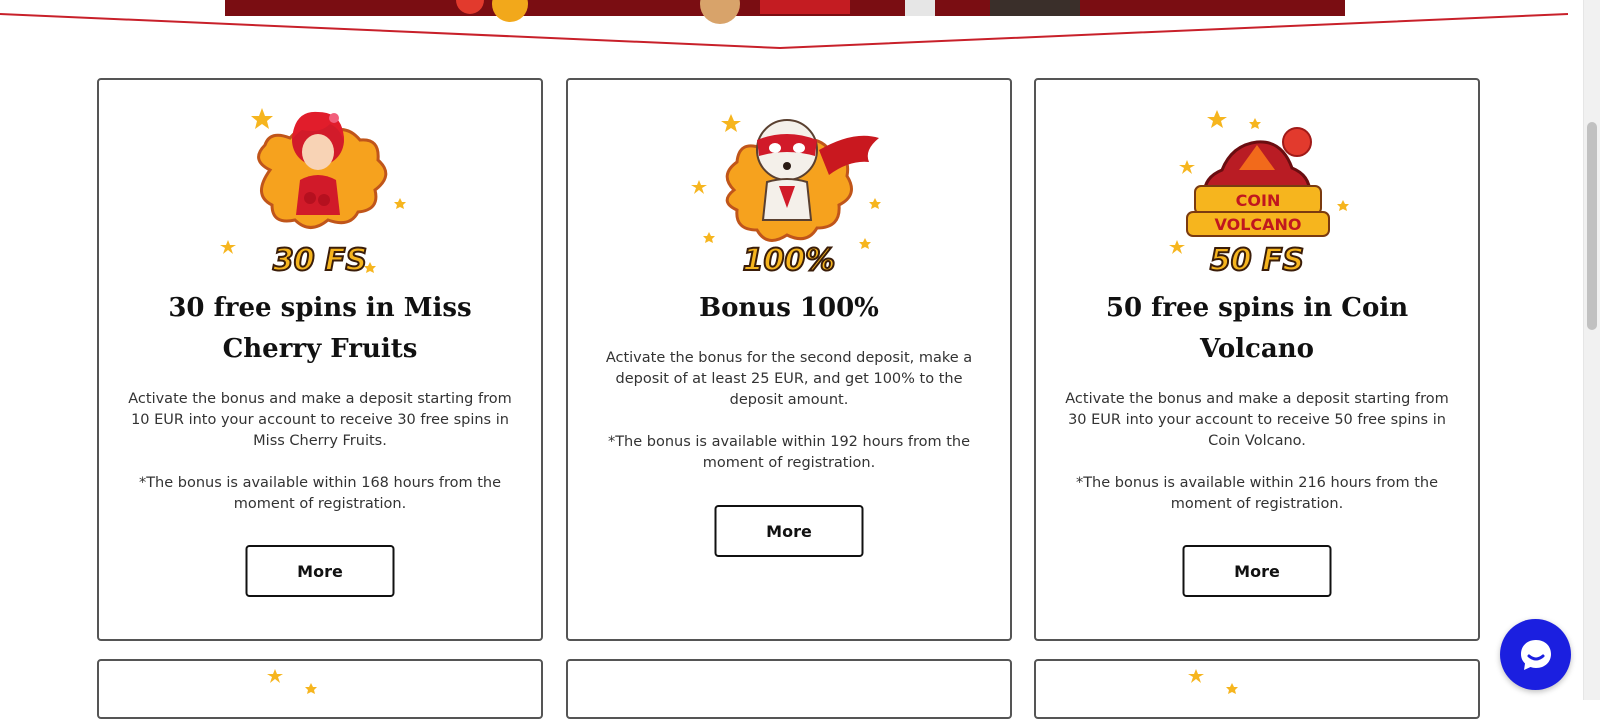 This screenshot has width=1600, height=719. Describe the element at coordinates (789, 308) in the screenshot. I see `card-title: Bonus 100%` at that location.